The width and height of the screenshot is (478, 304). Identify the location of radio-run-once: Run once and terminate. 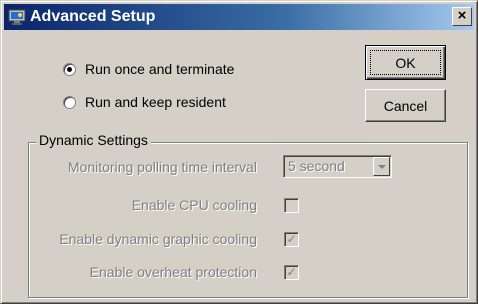
(148, 69).